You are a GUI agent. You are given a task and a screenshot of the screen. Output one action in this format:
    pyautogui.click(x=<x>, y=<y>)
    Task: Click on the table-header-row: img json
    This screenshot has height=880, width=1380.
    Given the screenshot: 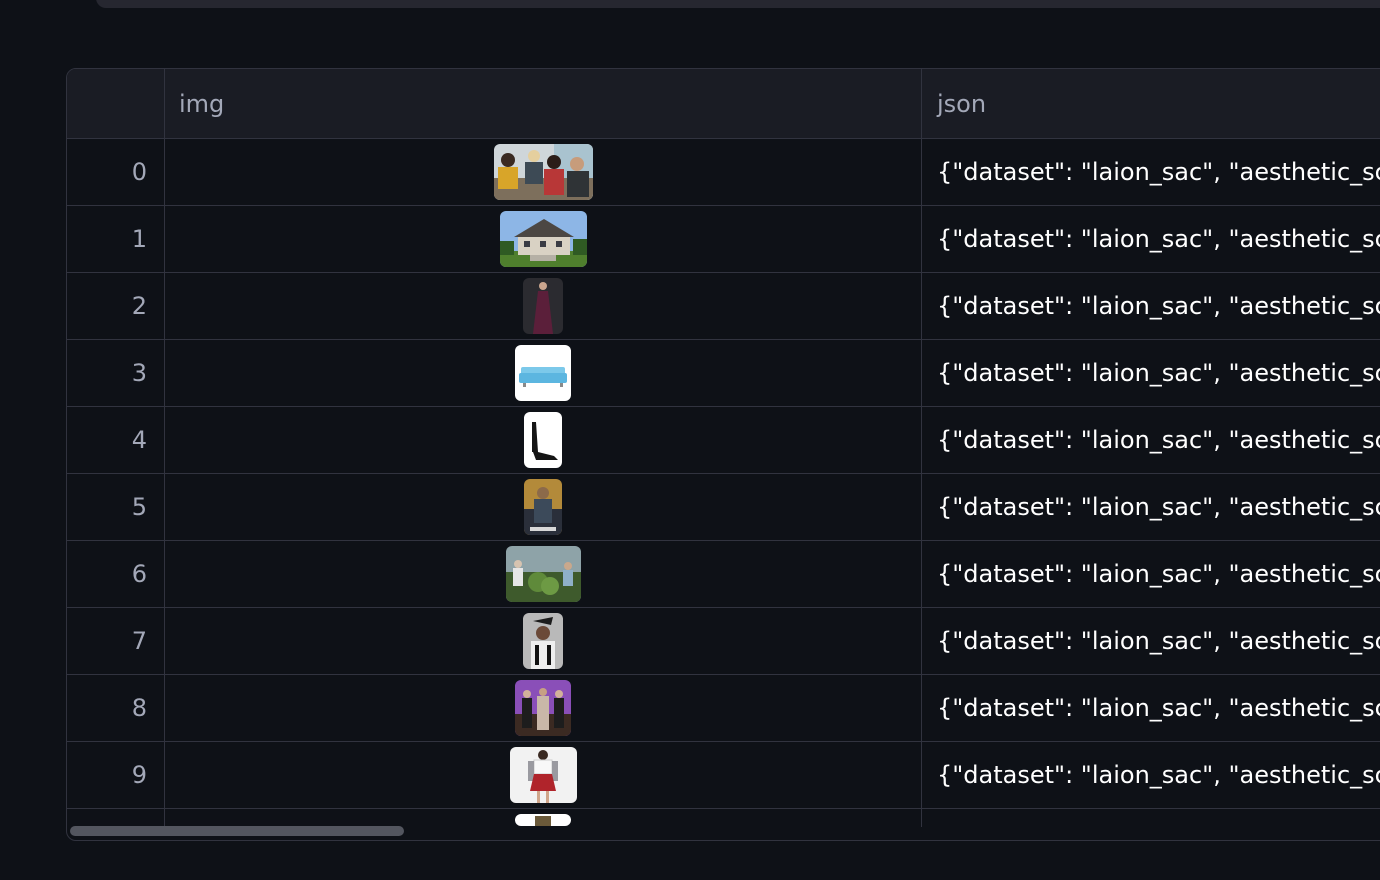 What is the action you would take?
    pyautogui.click(x=723, y=104)
    